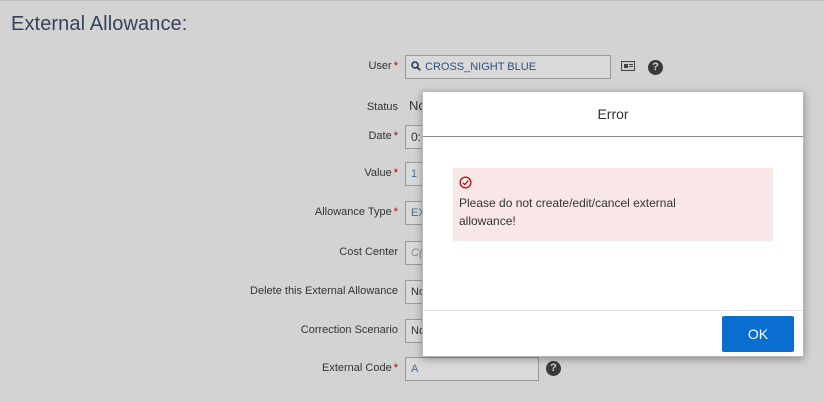 The width and height of the screenshot is (824, 402). What do you see at coordinates (324, 291) in the screenshot?
I see `delete-label: Delete this External Allowance` at bounding box center [324, 291].